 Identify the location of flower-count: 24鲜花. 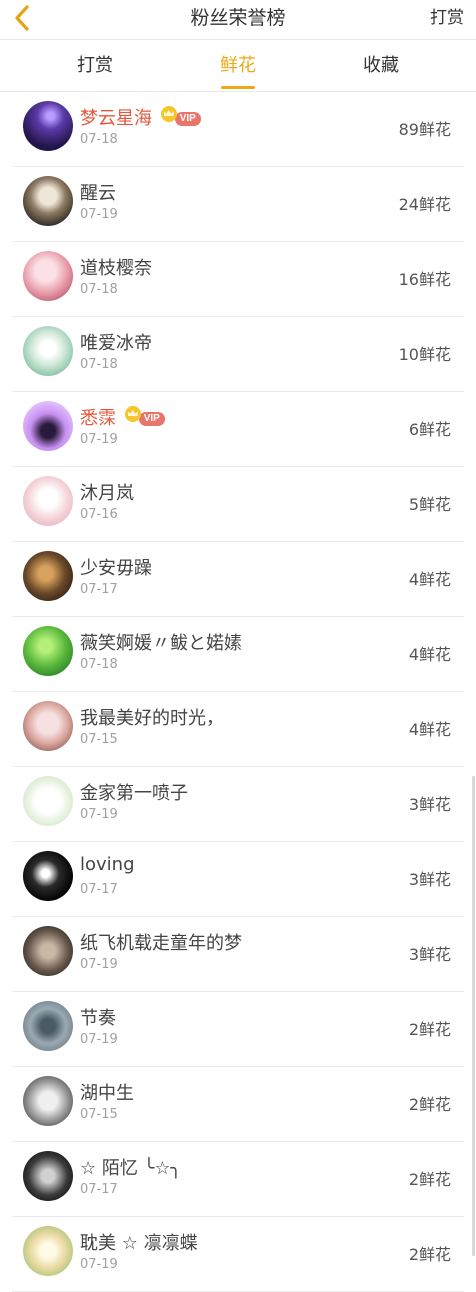
(424, 204).